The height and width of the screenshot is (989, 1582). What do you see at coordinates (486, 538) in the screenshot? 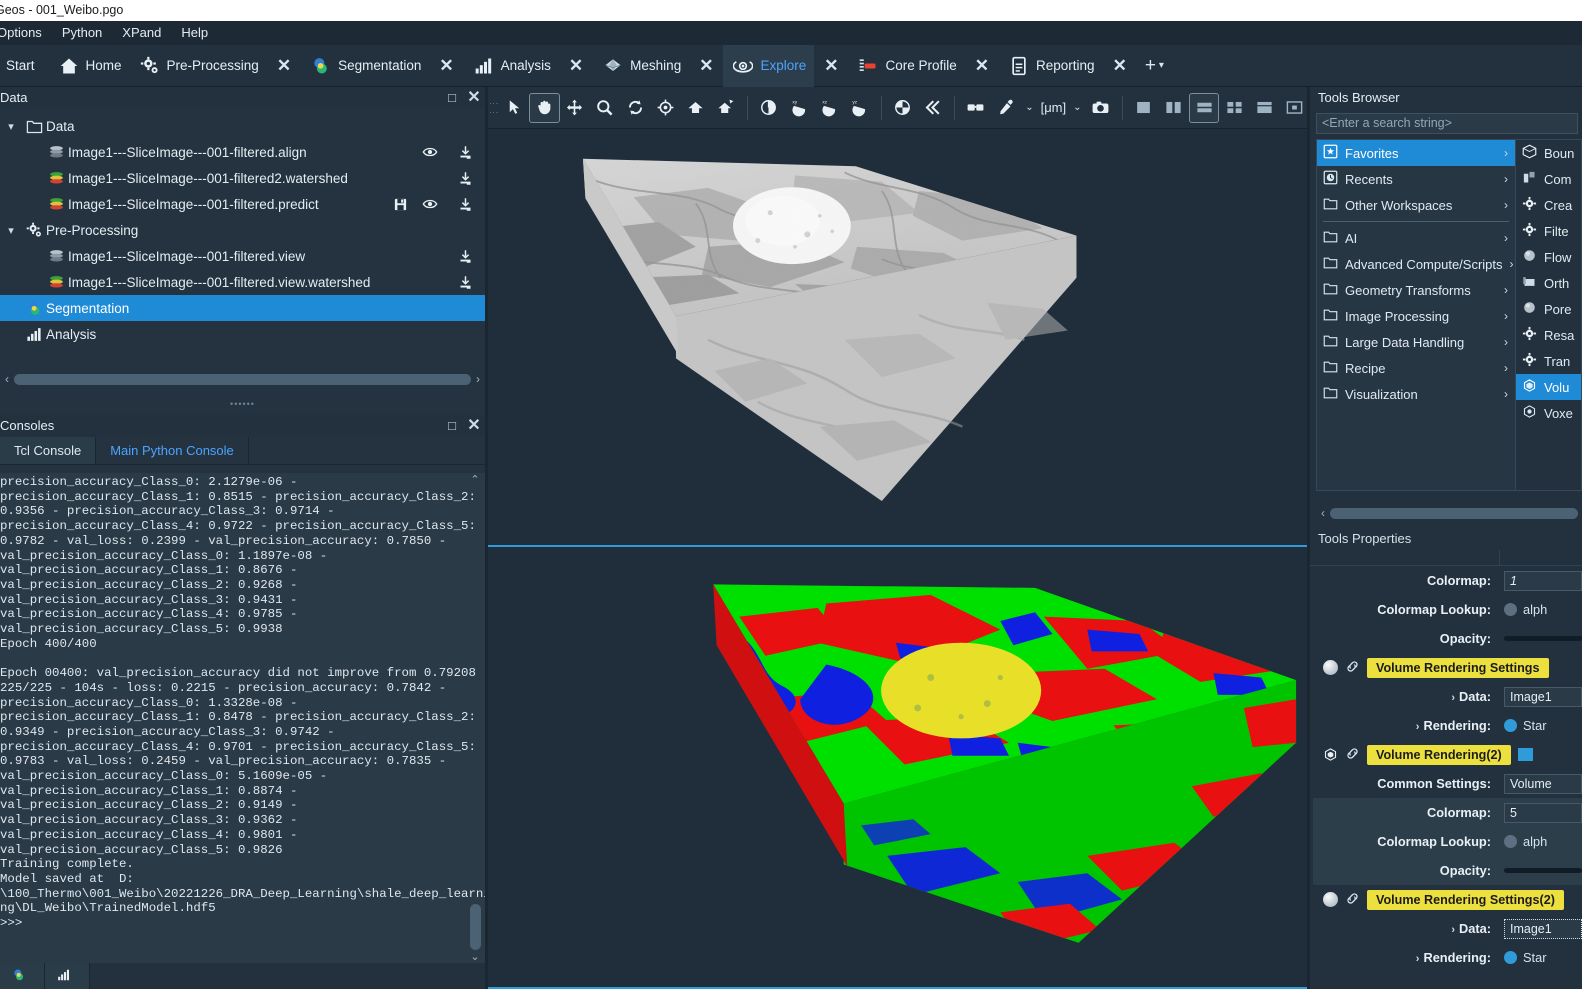
I see `left-splitter` at bounding box center [486, 538].